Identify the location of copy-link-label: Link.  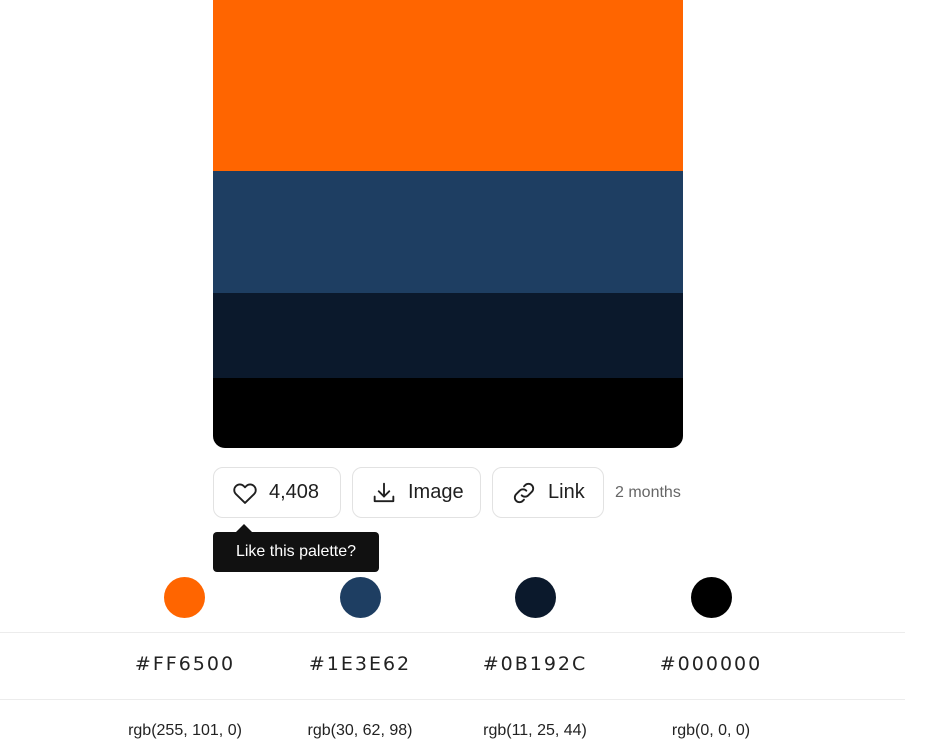
(566, 492).